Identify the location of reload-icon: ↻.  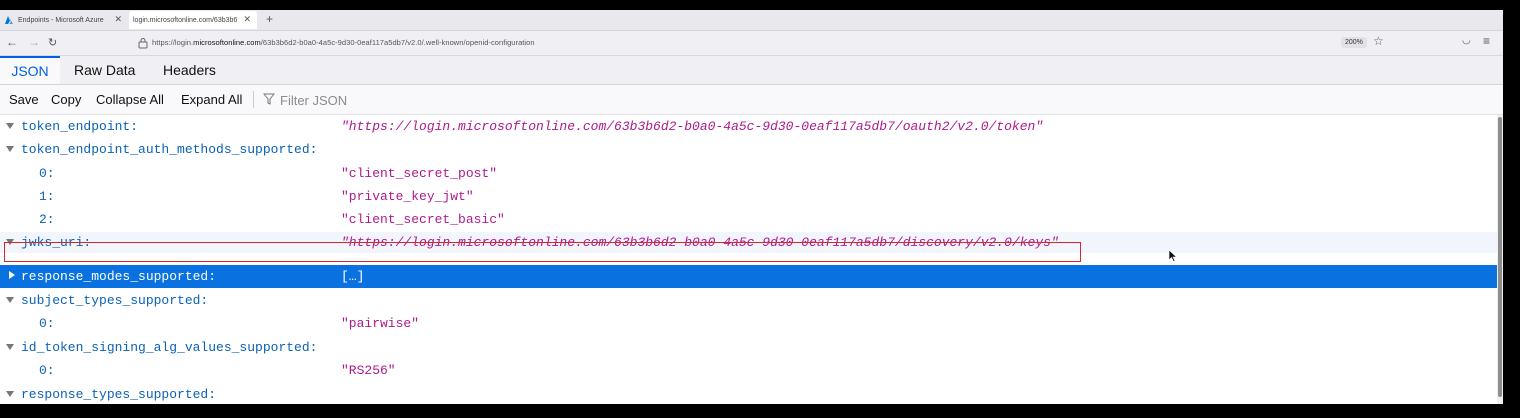
(52, 42).